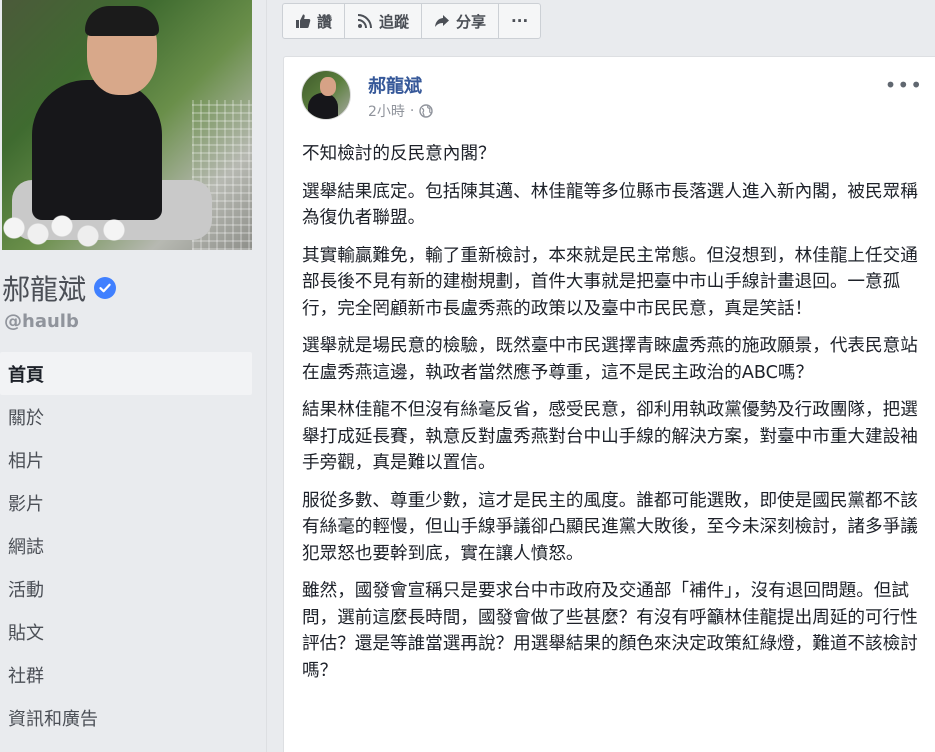 This screenshot has width=935, height=752. I want to click on verified-badge-icon, so click(105, 288).